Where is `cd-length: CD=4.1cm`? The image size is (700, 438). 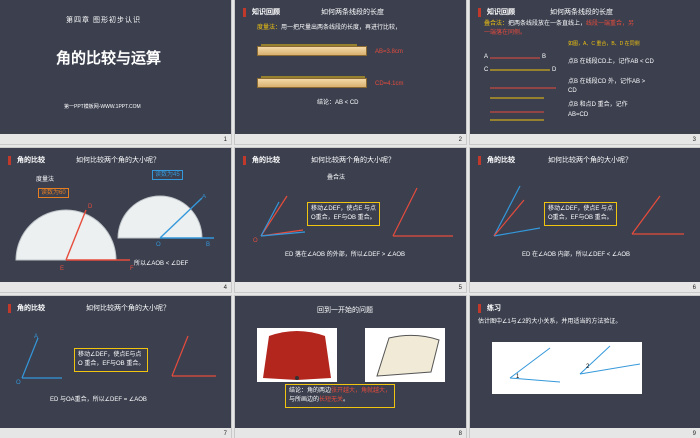 cd-length: CD=4.1cm is located at coordinates (389, 84).